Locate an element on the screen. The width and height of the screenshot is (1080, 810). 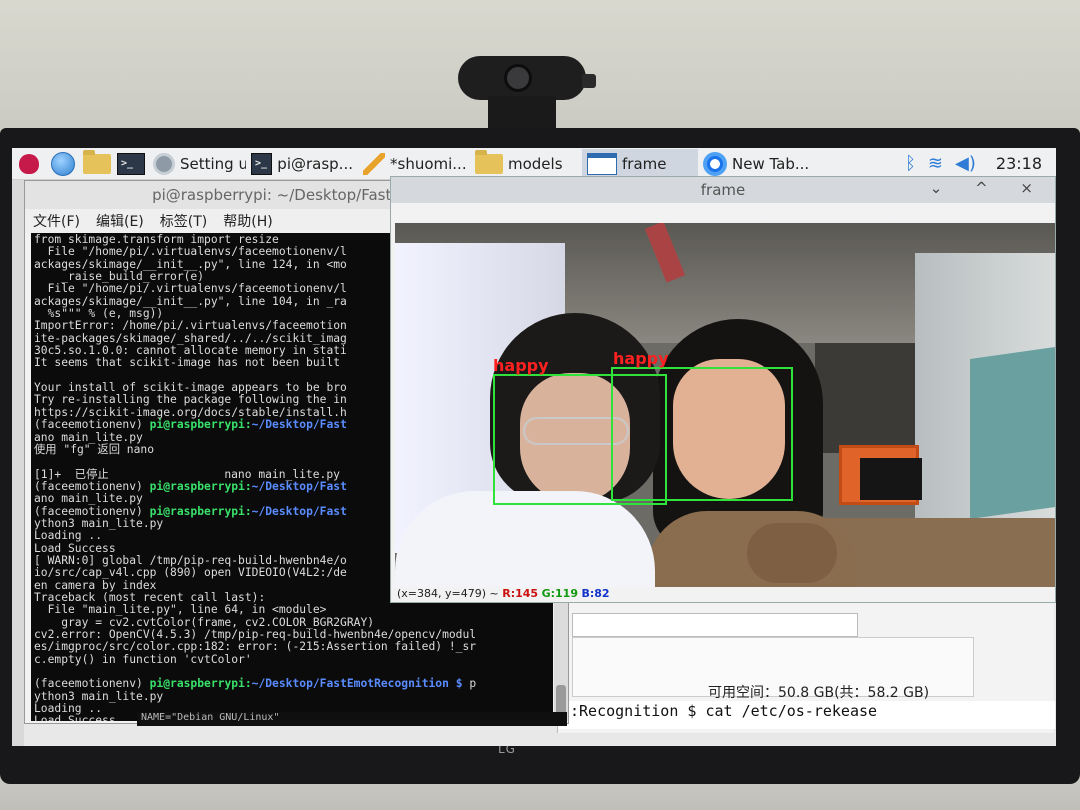
frame-titlebar: frame ⌄ ^ × is located at coordinates (723, 190).